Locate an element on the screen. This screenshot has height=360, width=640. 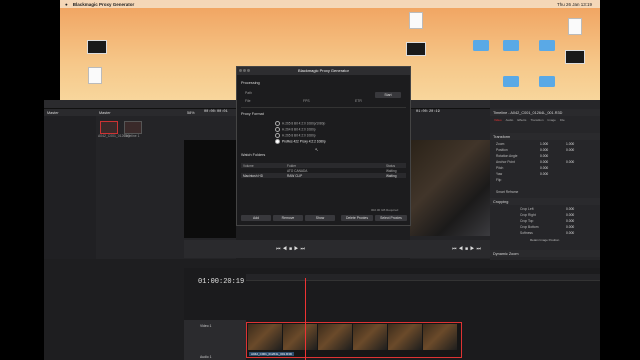
format-option-label: H.265 8 Bit 4:2:0 1080p is located at coordinates (299, 135).